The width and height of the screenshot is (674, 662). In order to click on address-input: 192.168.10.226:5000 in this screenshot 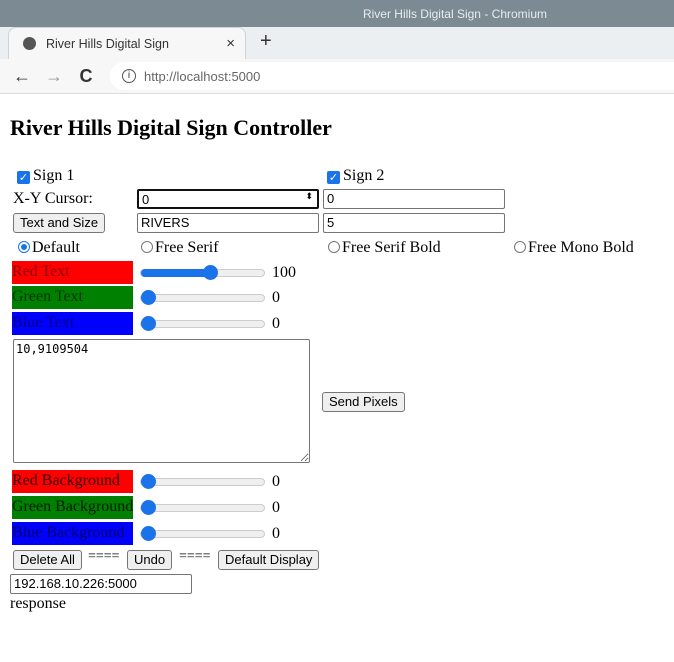, I will do `click(101, 584)`.